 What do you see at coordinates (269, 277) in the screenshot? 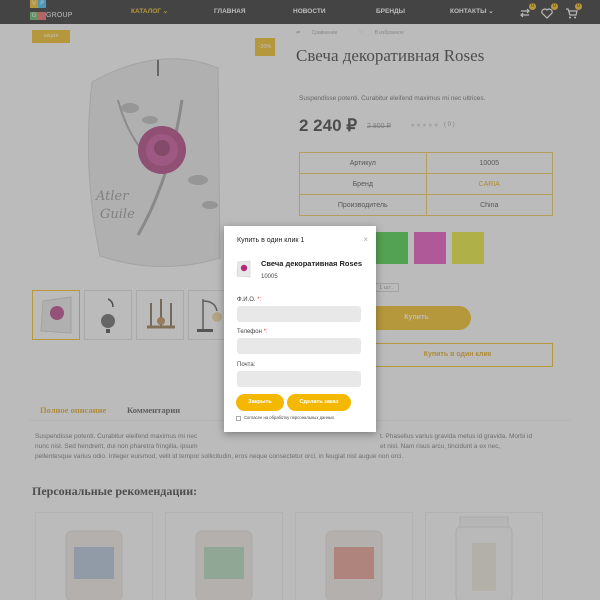
I see `modal-product-code: 10005` at bounding box center [269, 277].